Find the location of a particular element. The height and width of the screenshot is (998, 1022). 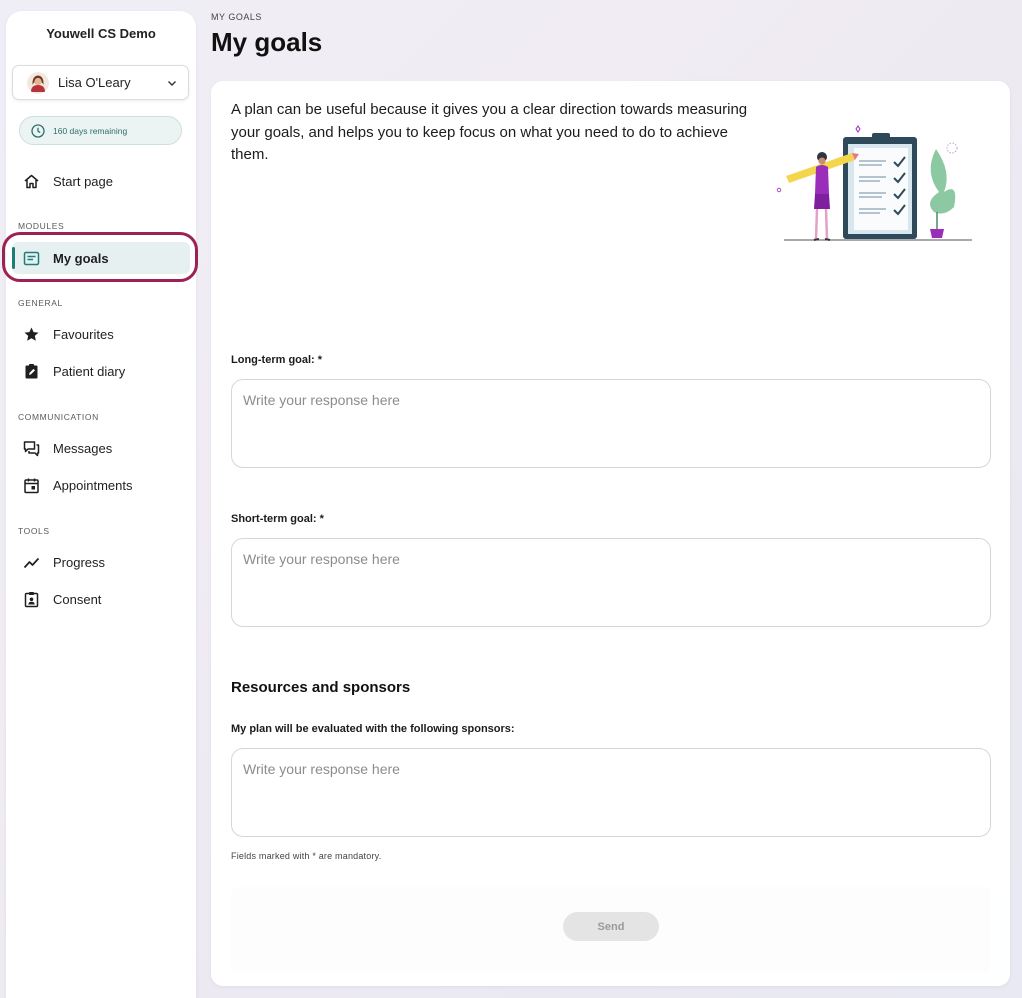

highlight-ring is located at coordinates (100, 257).